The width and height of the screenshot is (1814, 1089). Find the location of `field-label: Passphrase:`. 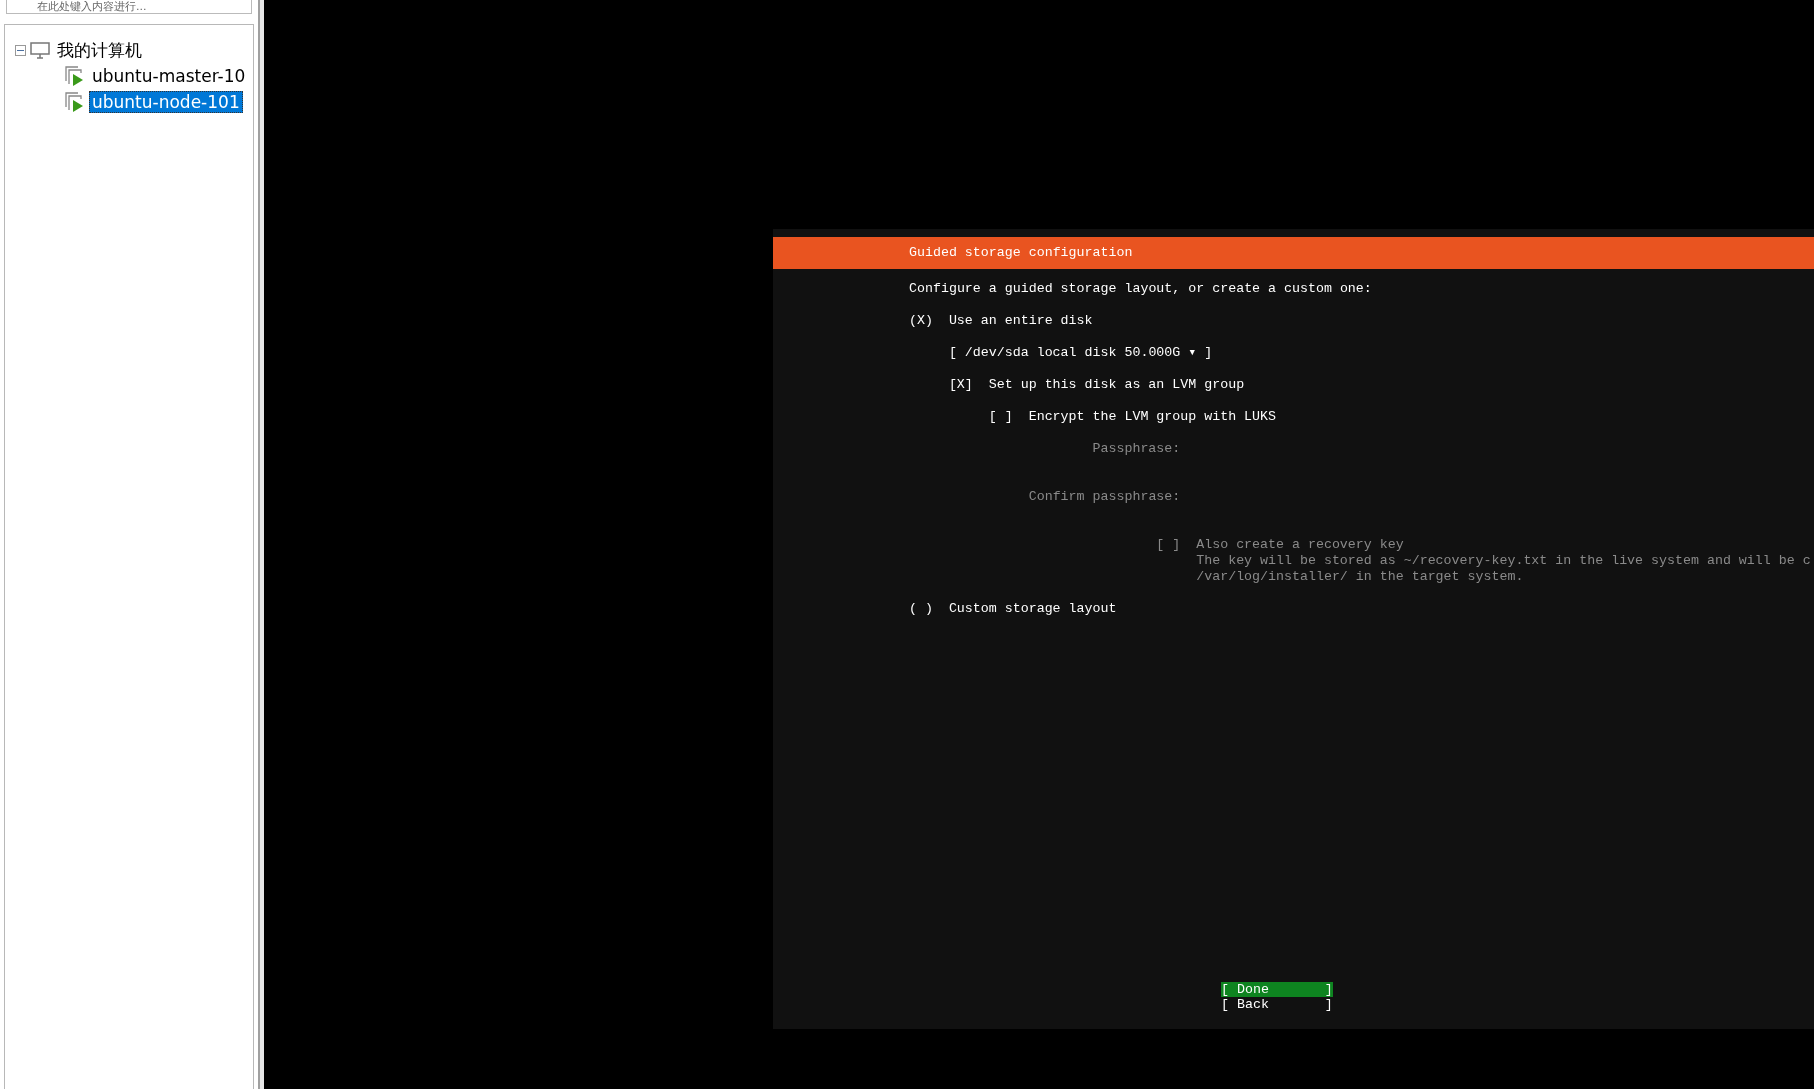

field-label: Passphrase: is located at coordinates (1136, 449).